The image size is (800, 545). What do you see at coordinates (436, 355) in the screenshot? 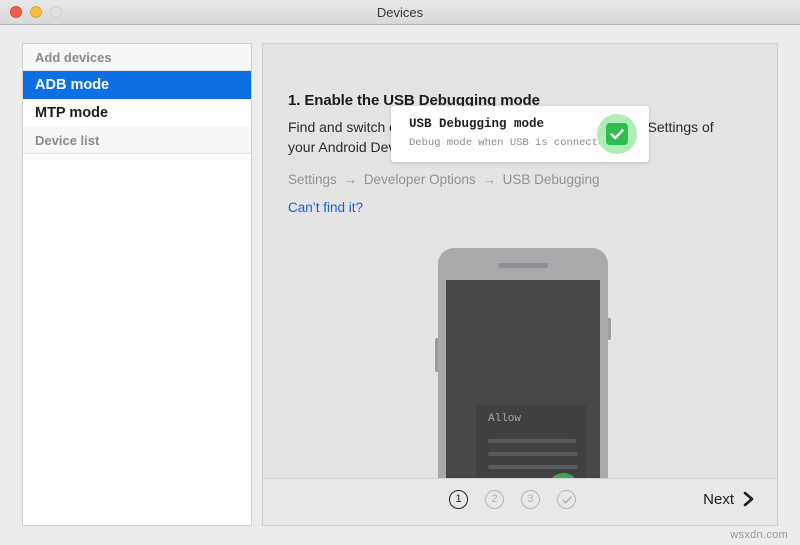
I see `phone-volume-button` at bounding box center [436, 355].